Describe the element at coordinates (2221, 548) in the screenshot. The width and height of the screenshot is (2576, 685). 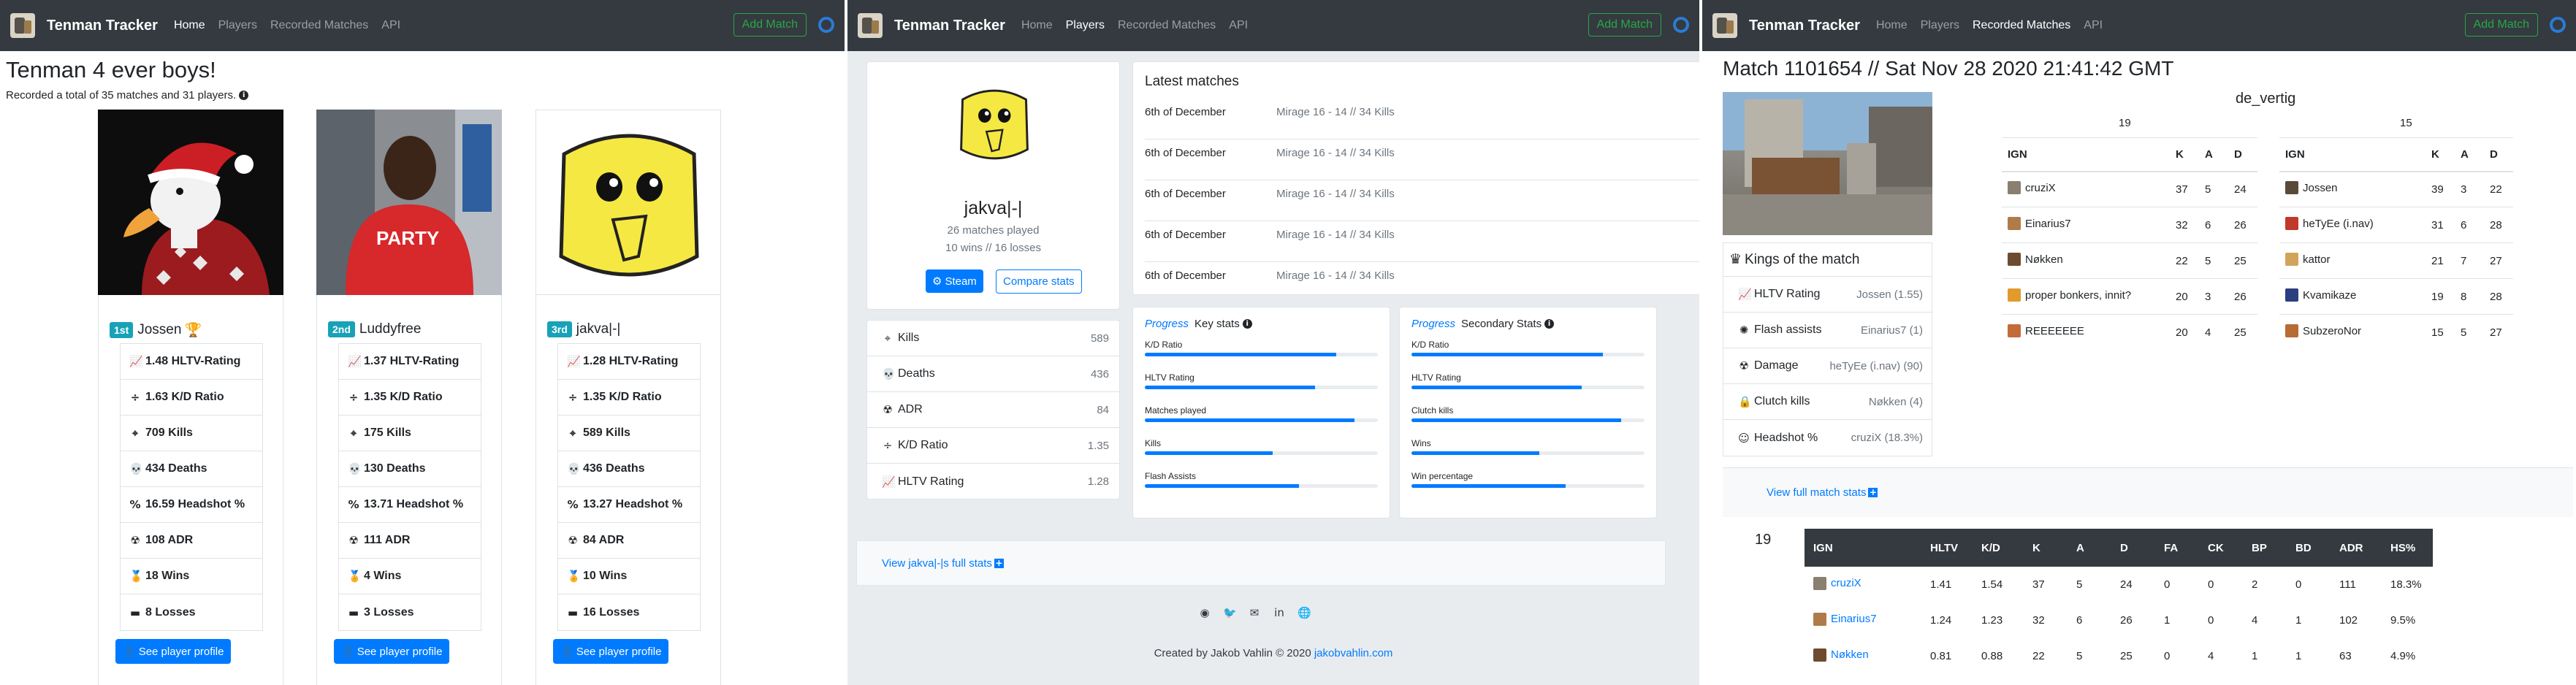
I see `detail-column-header: CK` at that location.